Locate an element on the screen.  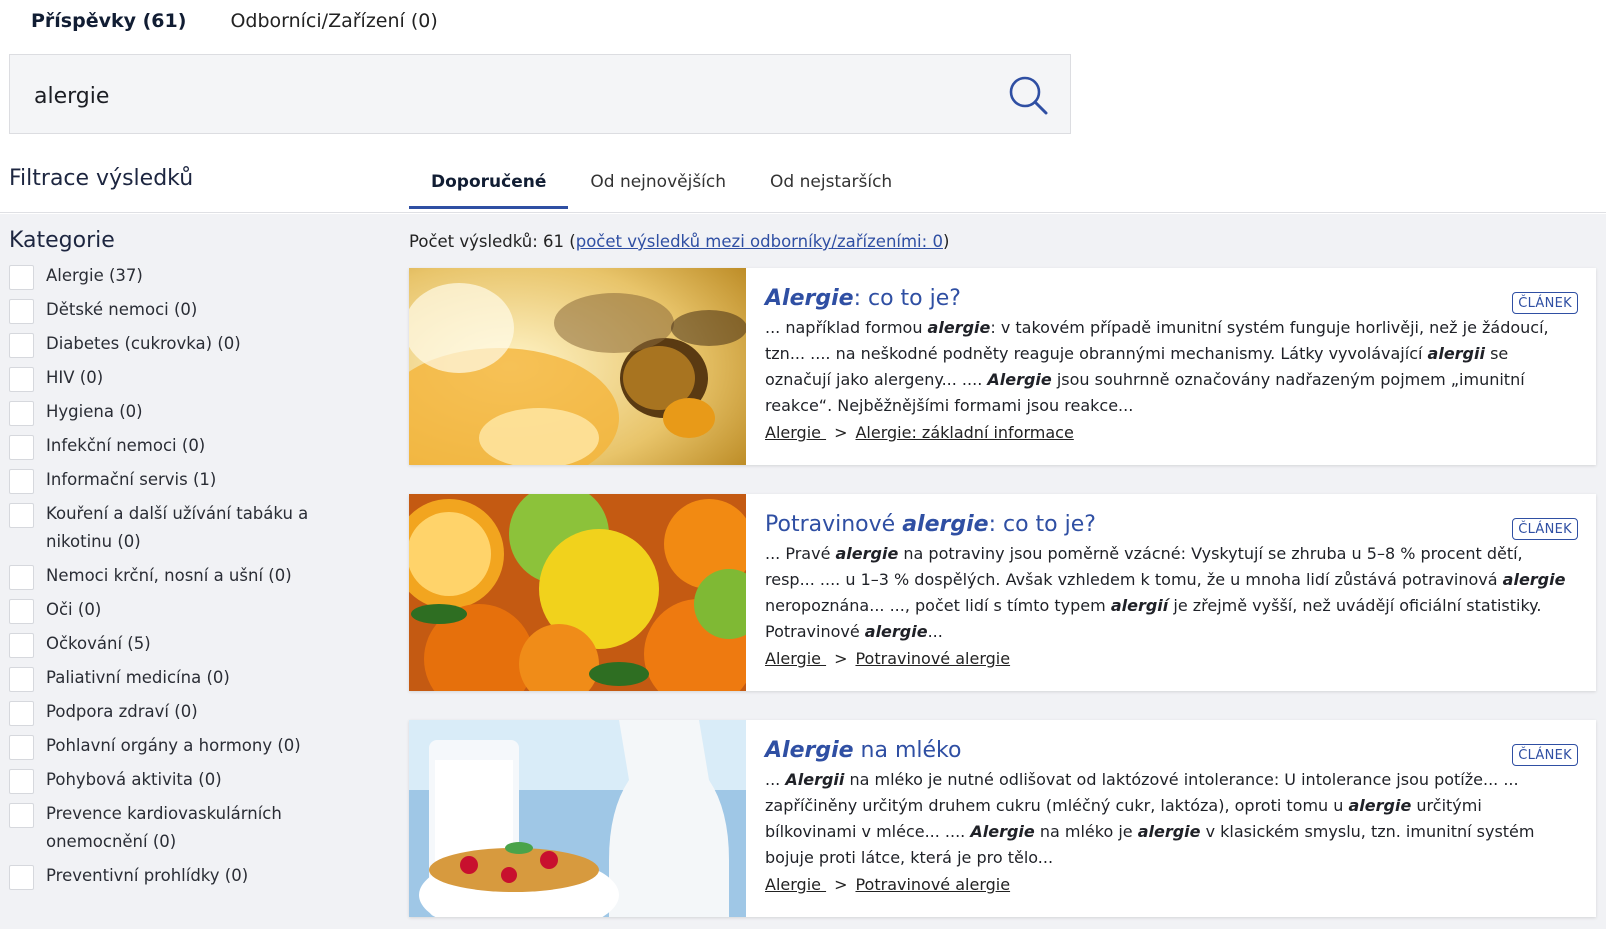
category-item: Diabetes (cukrovka) (0) is located at coordinates (189, 345).